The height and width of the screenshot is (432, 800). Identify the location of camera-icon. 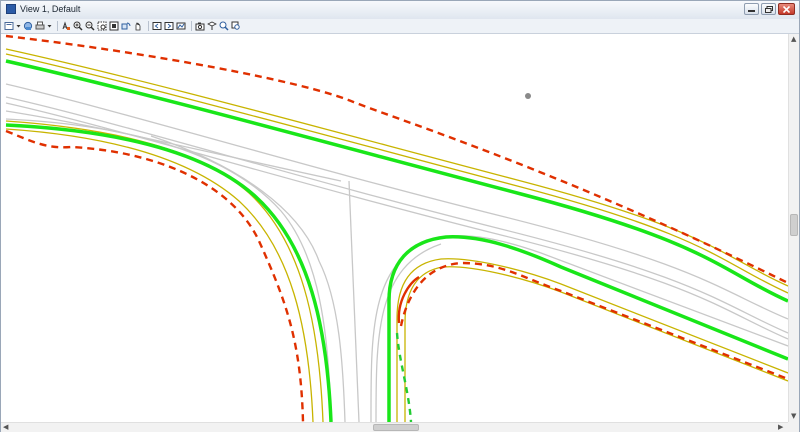
(200, 26).